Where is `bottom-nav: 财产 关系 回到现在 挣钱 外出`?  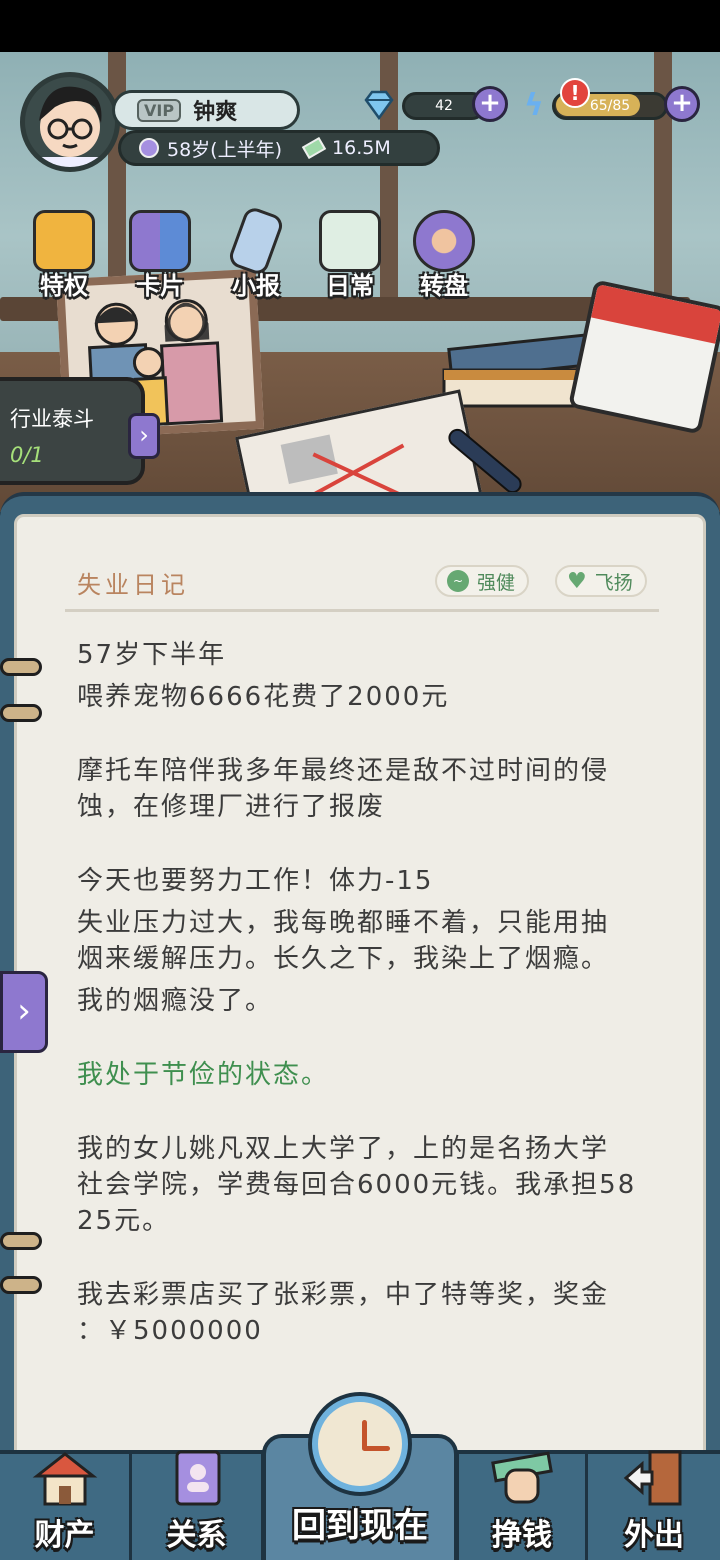 bottom-nav: 财产 关系 回到现在 挣钱 外出 is located at coordinates (360, 1478).